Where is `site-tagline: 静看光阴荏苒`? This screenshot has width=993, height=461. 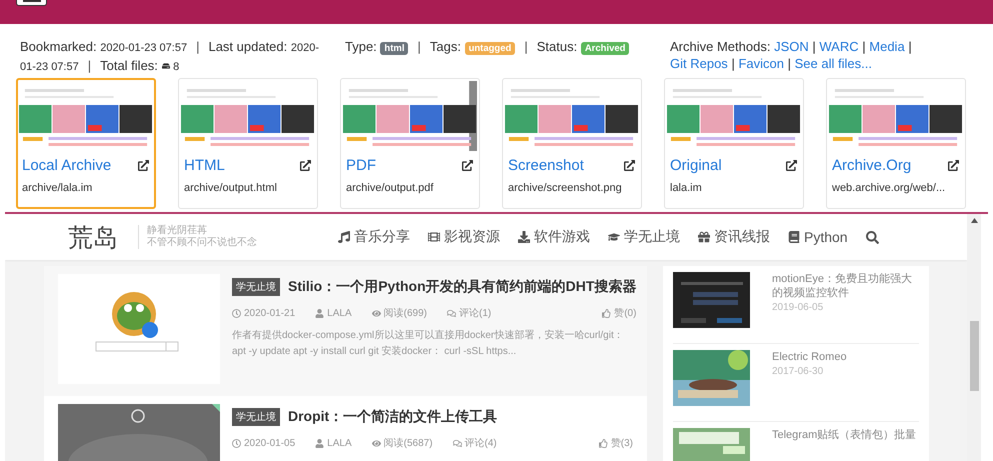
site-tagline: 静看光阴荏苒 is located at coordinates (177, 231).